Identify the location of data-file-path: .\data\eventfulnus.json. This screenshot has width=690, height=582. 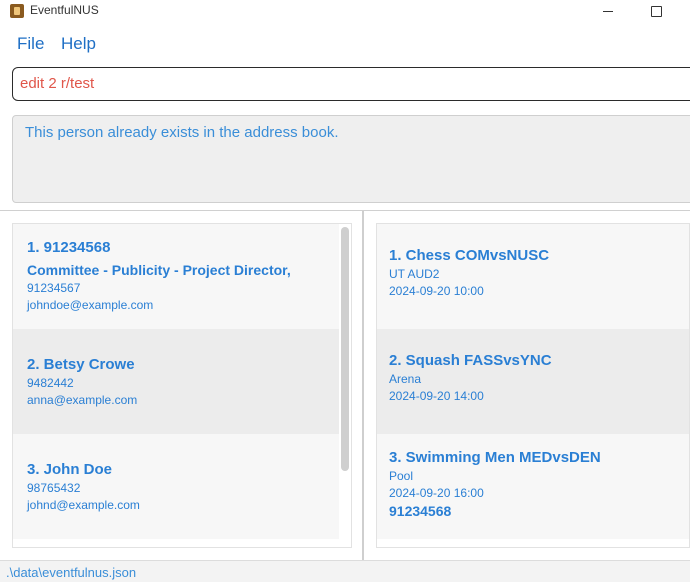
(71, 572).